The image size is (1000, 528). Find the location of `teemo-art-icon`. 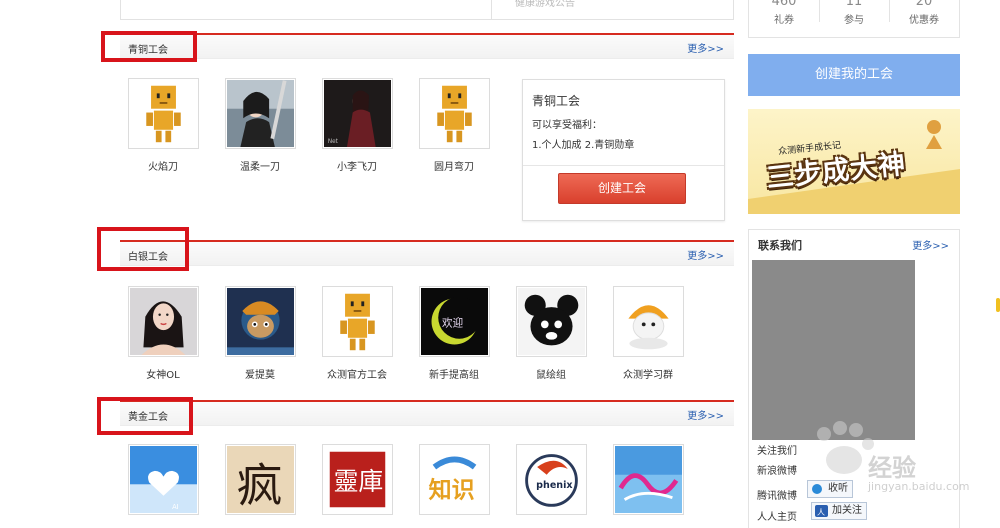

teemo-art-icon is located at coordinates (260, 321).